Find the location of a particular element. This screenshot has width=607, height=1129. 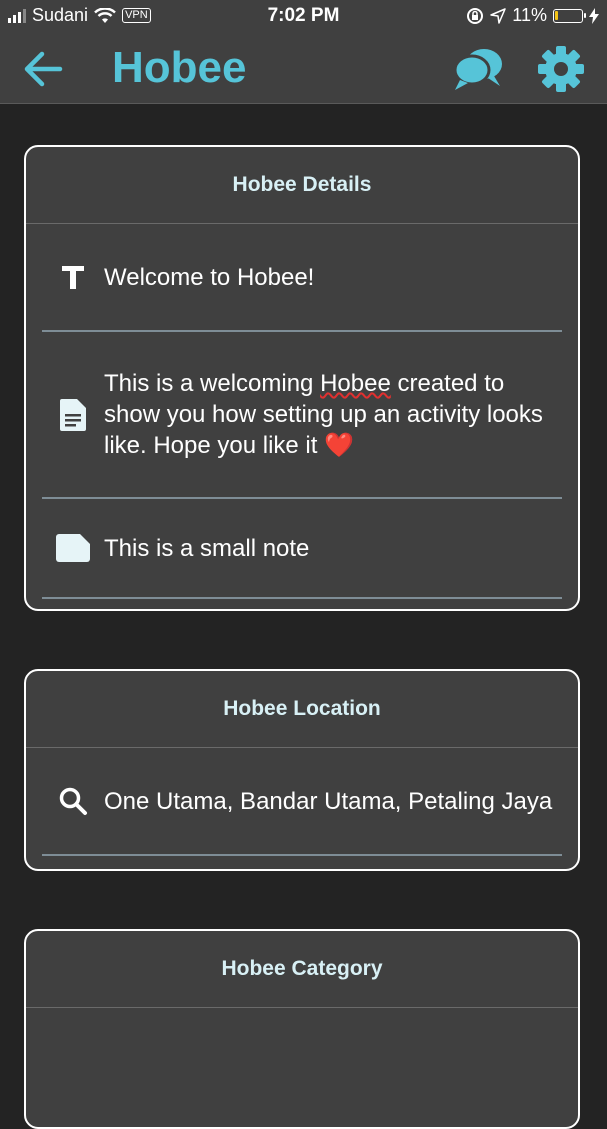

status-bar: Sudani VPN 7:02 PM 11% is located at coordinates (303, 17).